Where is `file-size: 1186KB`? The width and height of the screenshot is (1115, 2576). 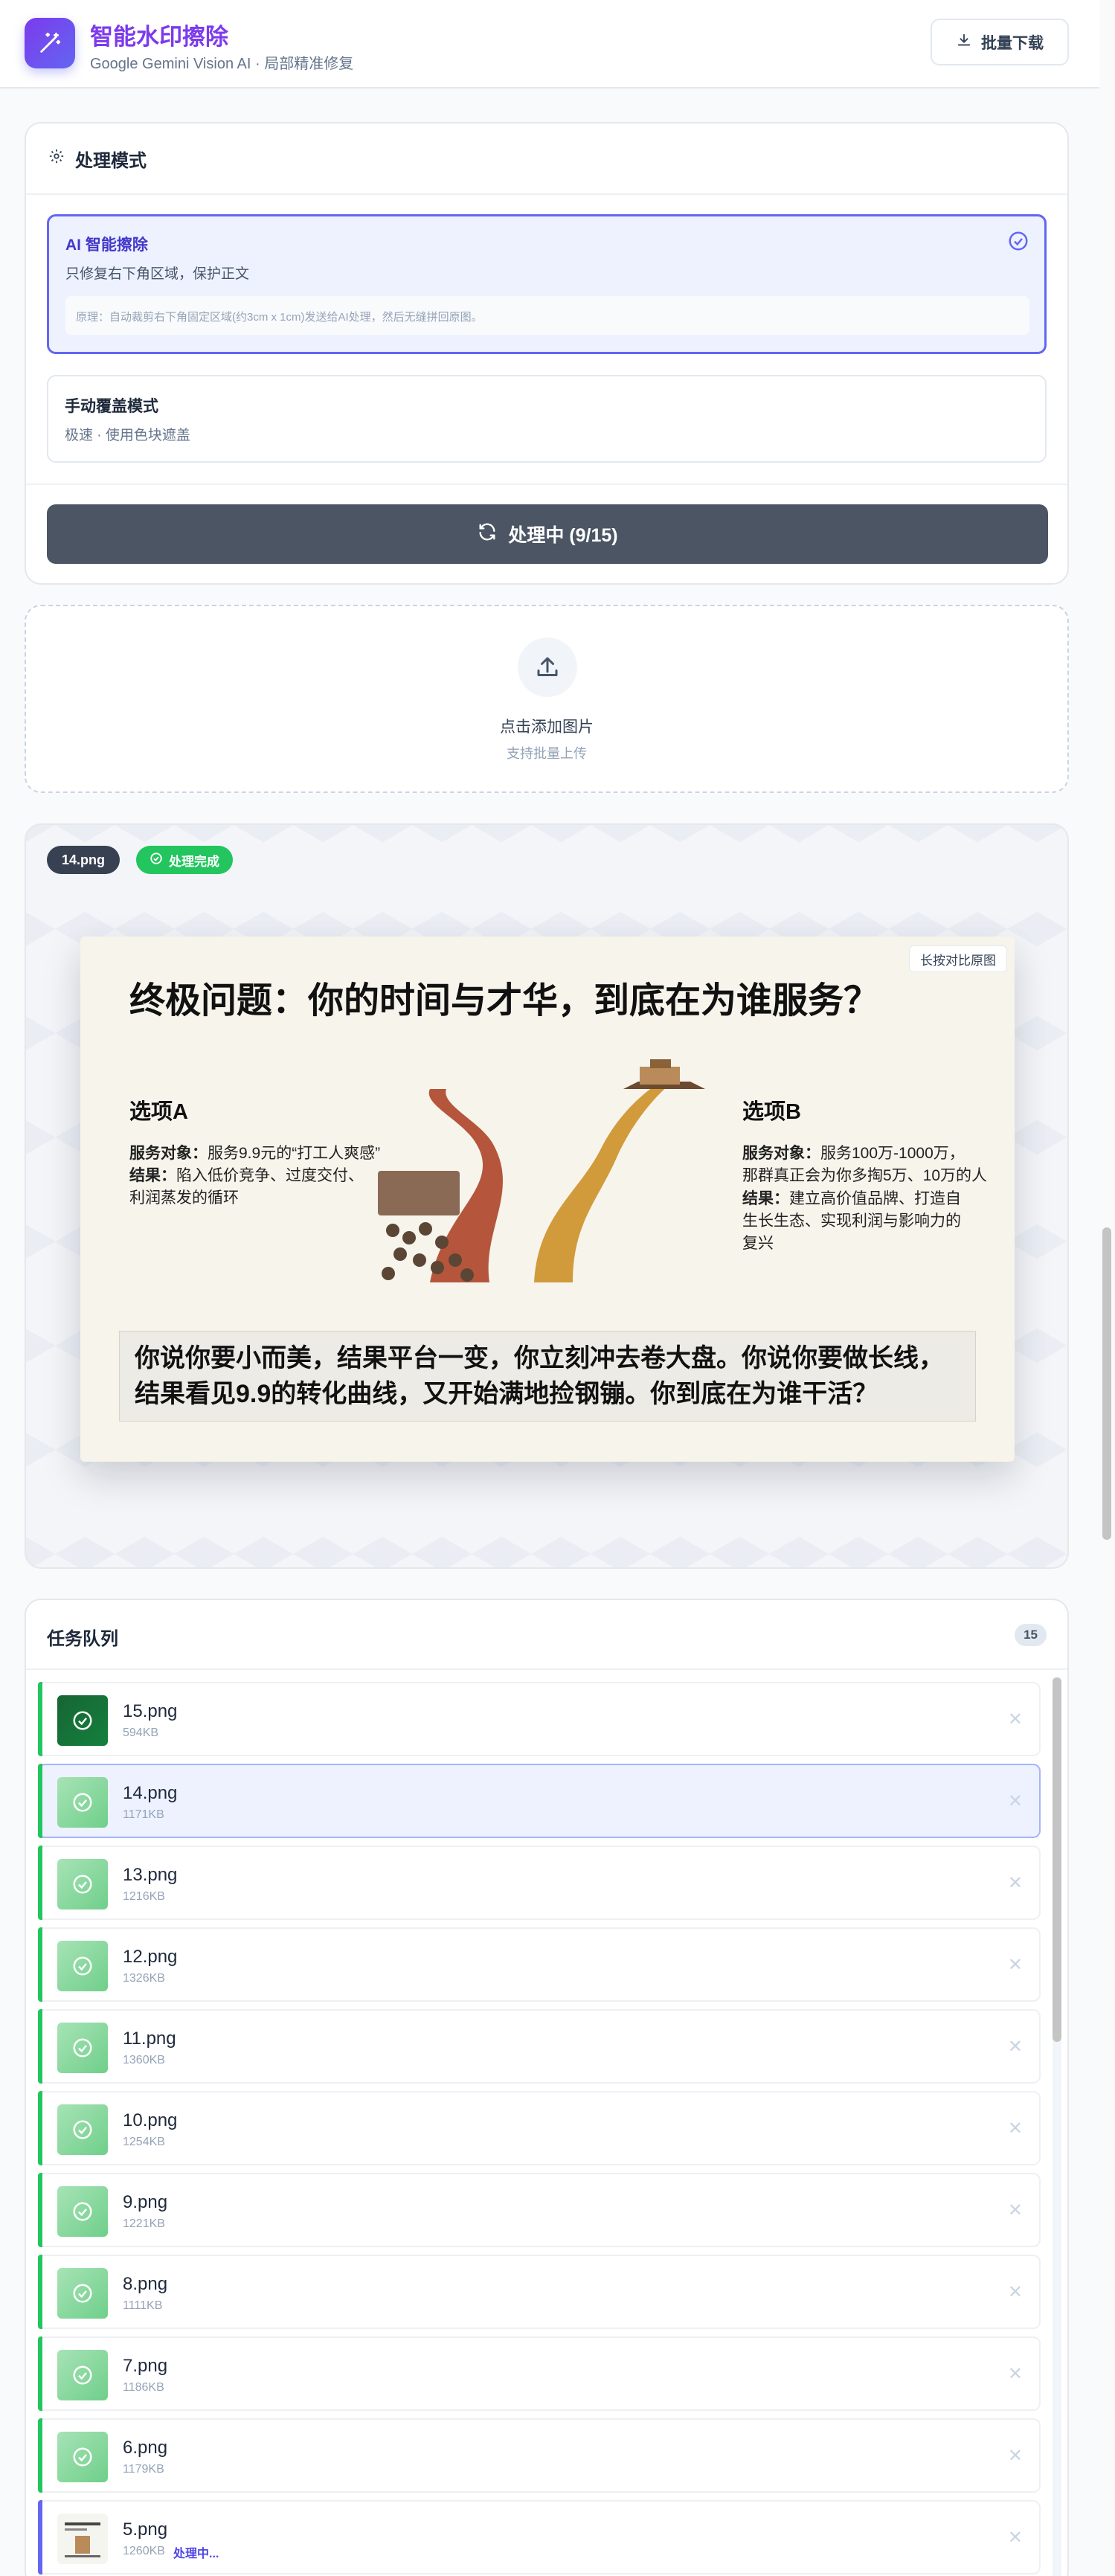 file-size: 1186KB is located at coordinates (143, 2387).